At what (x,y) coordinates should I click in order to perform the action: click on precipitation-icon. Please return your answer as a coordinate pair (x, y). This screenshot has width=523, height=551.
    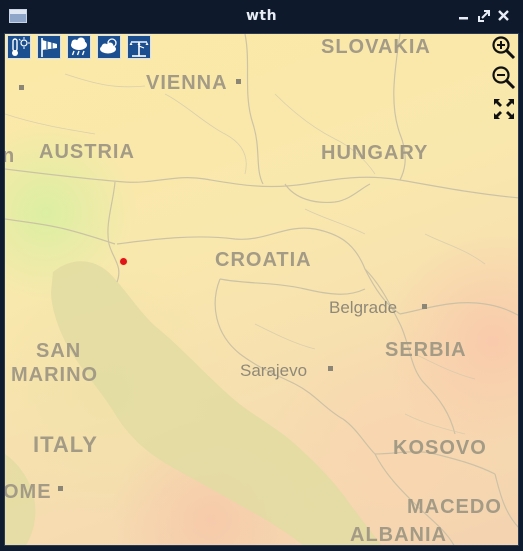
    Looking at the image, I should click on (79, 46).